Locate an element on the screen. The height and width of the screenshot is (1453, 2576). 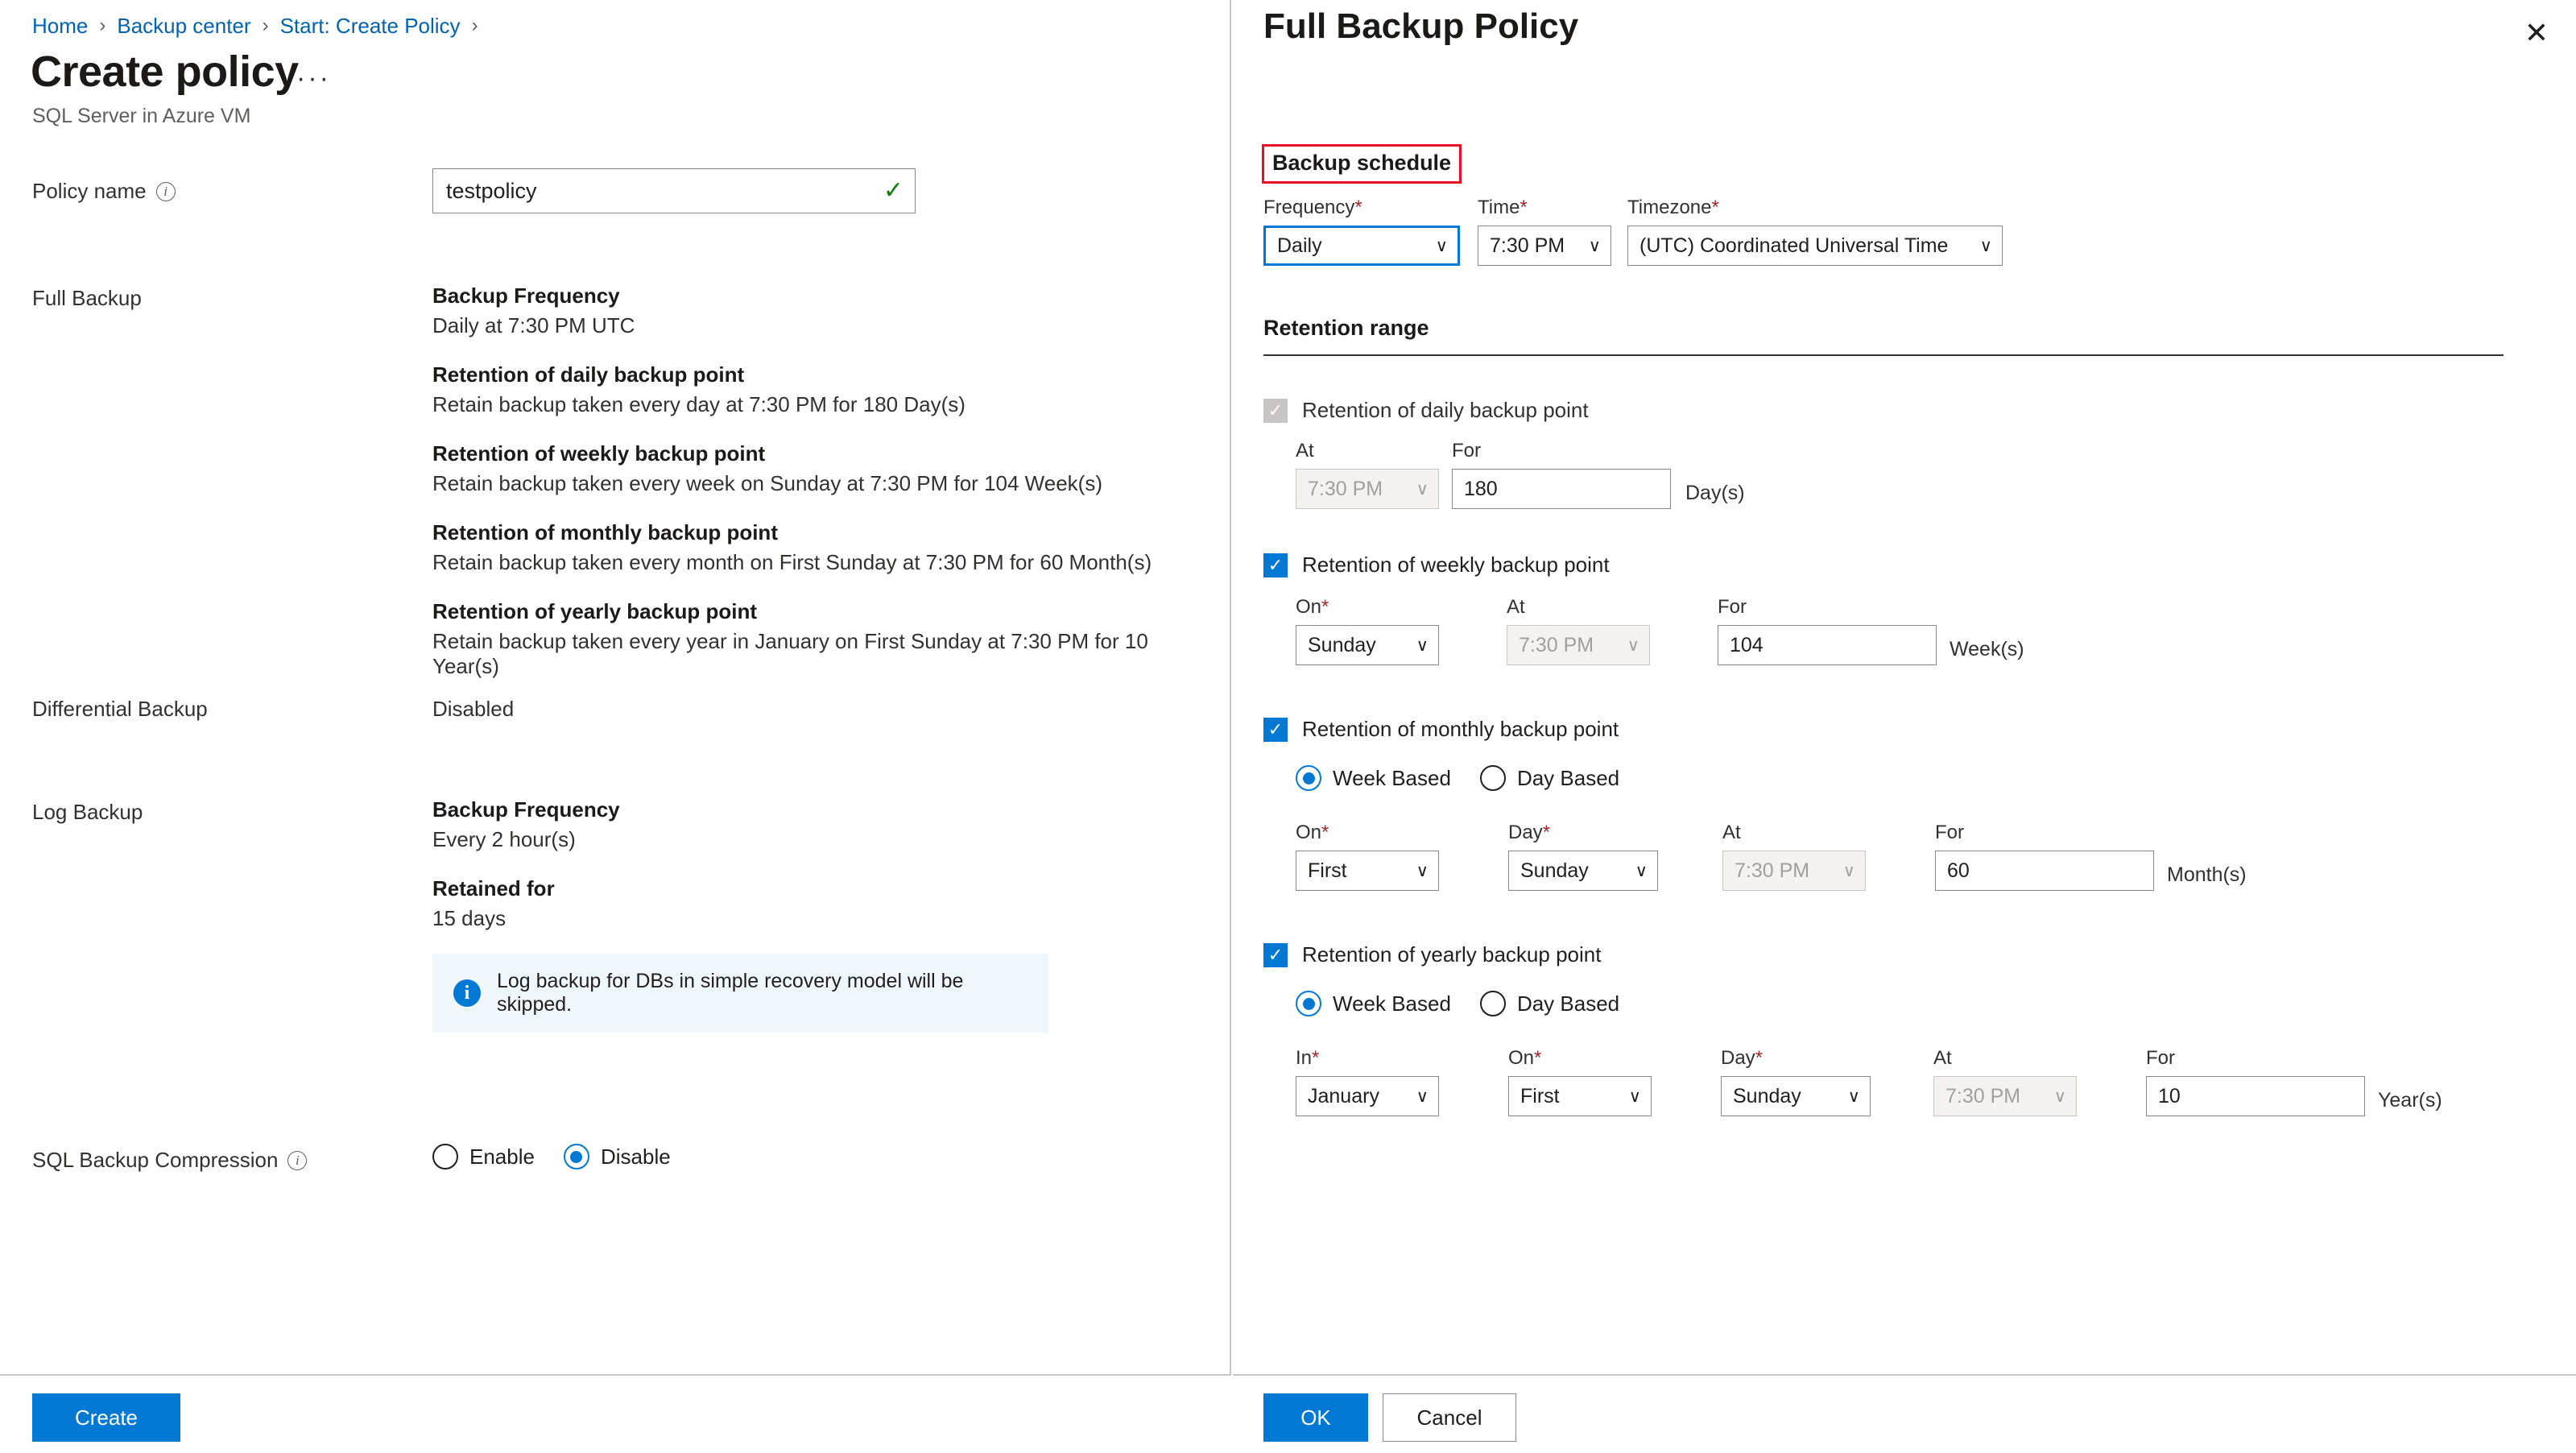
retention-range-divider is located at coordinates (1883, 355).